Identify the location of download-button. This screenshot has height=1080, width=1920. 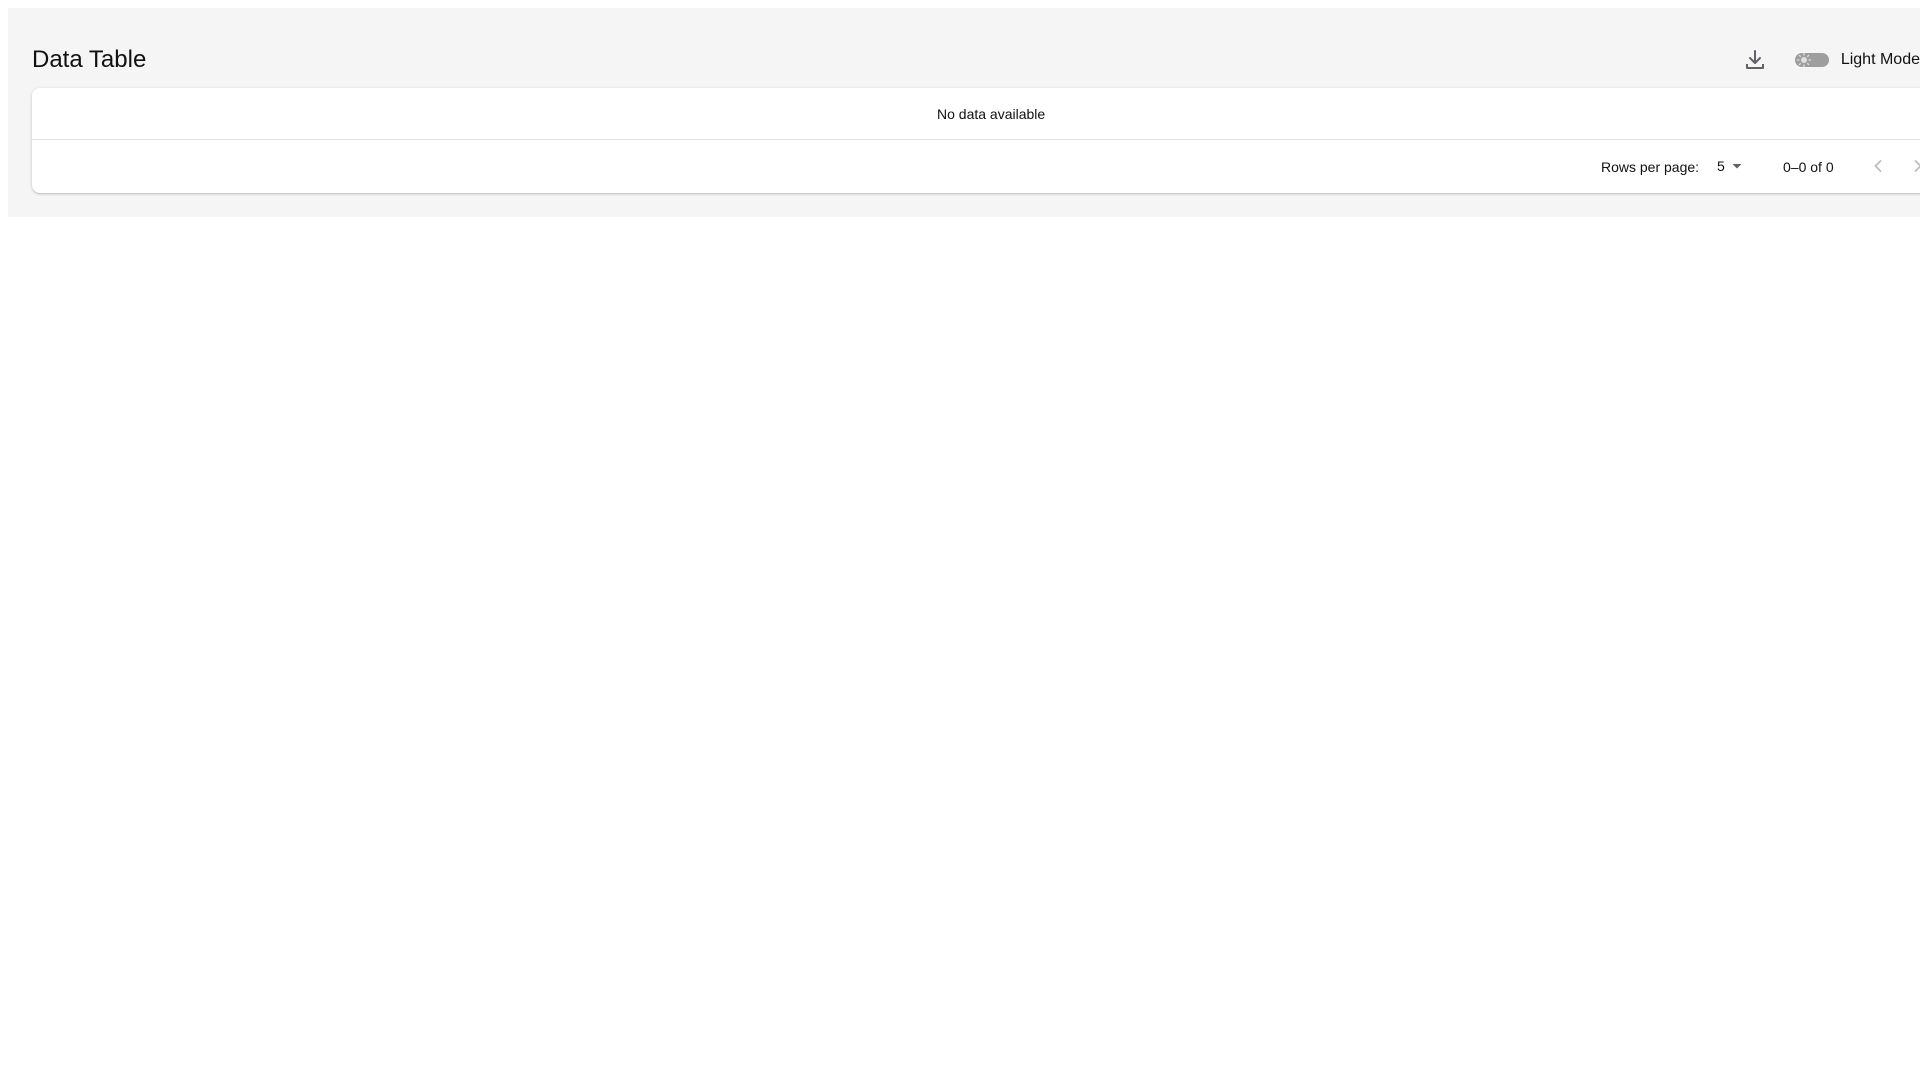
(1755, 60).